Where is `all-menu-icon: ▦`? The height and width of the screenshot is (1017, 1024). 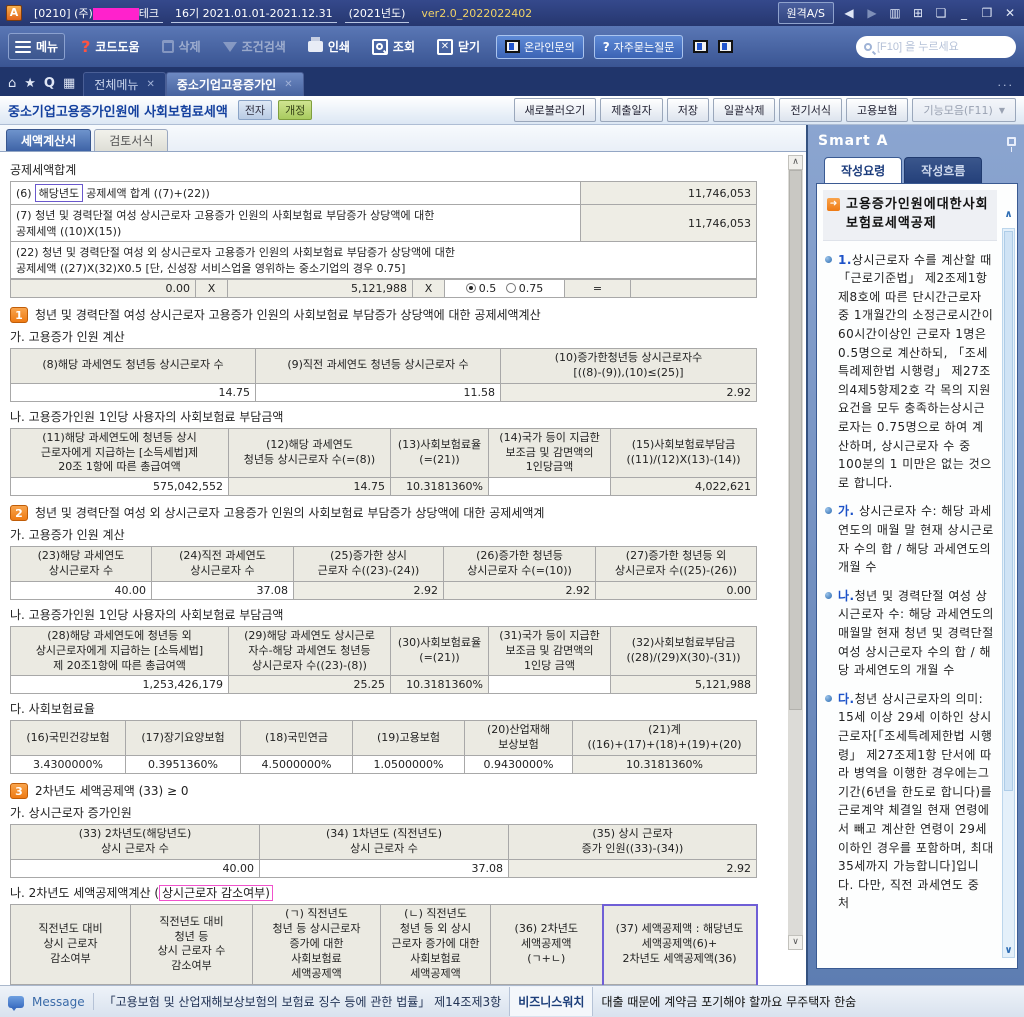 all-menu-icon: ▦ is located at coordinates (69, 83).